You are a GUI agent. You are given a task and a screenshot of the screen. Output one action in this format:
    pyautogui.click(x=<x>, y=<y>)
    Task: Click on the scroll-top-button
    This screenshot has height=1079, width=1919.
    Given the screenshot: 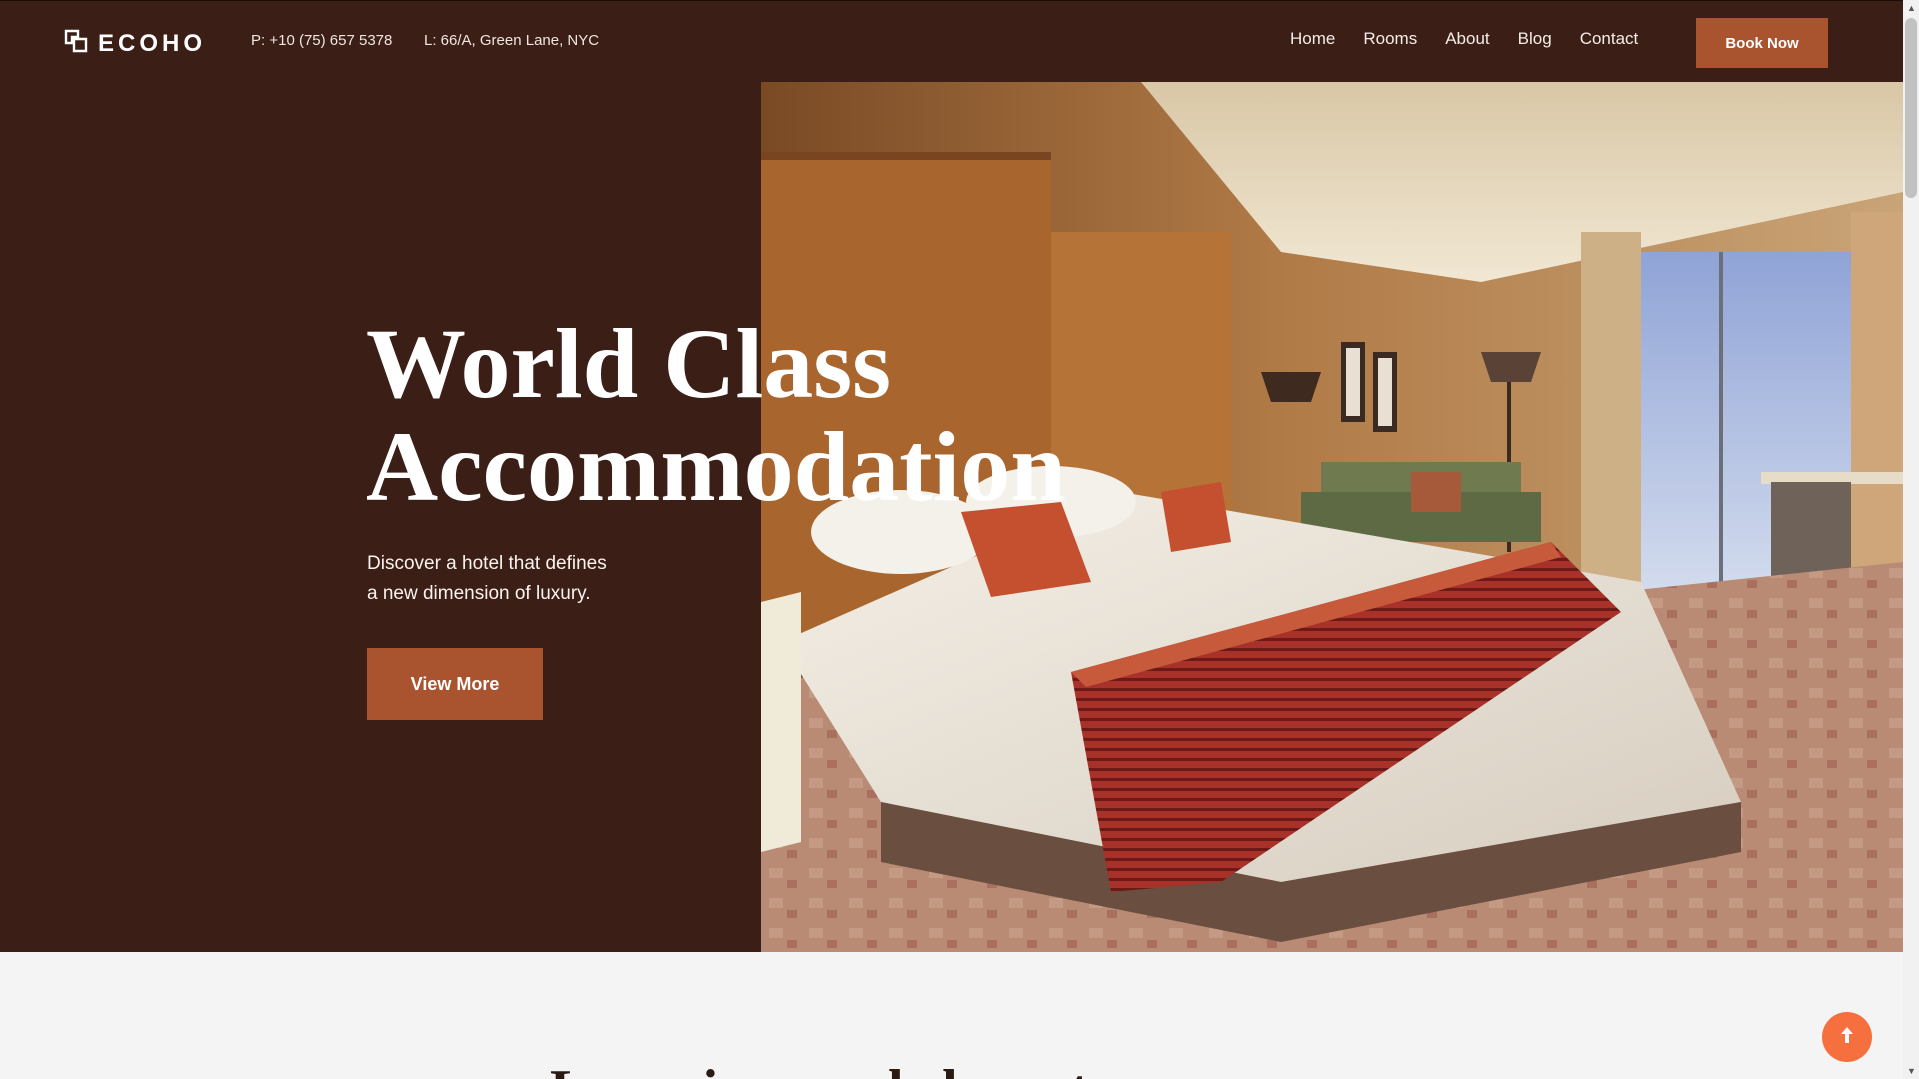 What is the action you would take?
    pyautogui.click(x=1847, y=1037)
    